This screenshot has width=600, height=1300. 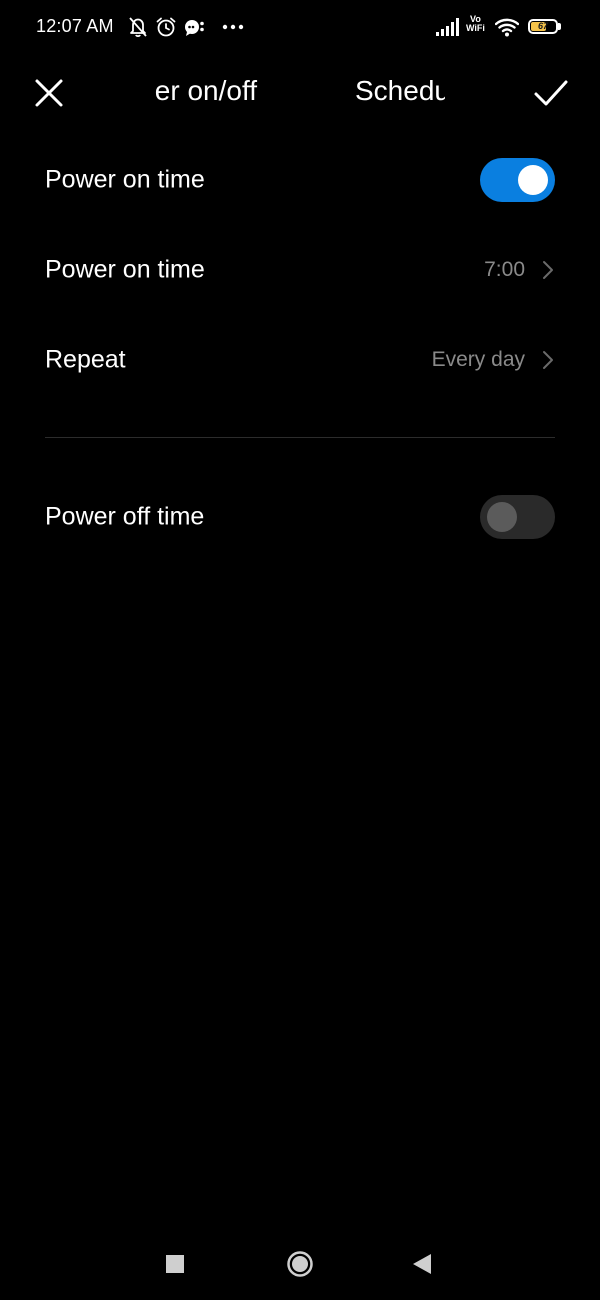 I want to click on tab-strip: Power on/off Schedule, so click(x=300, y=92).